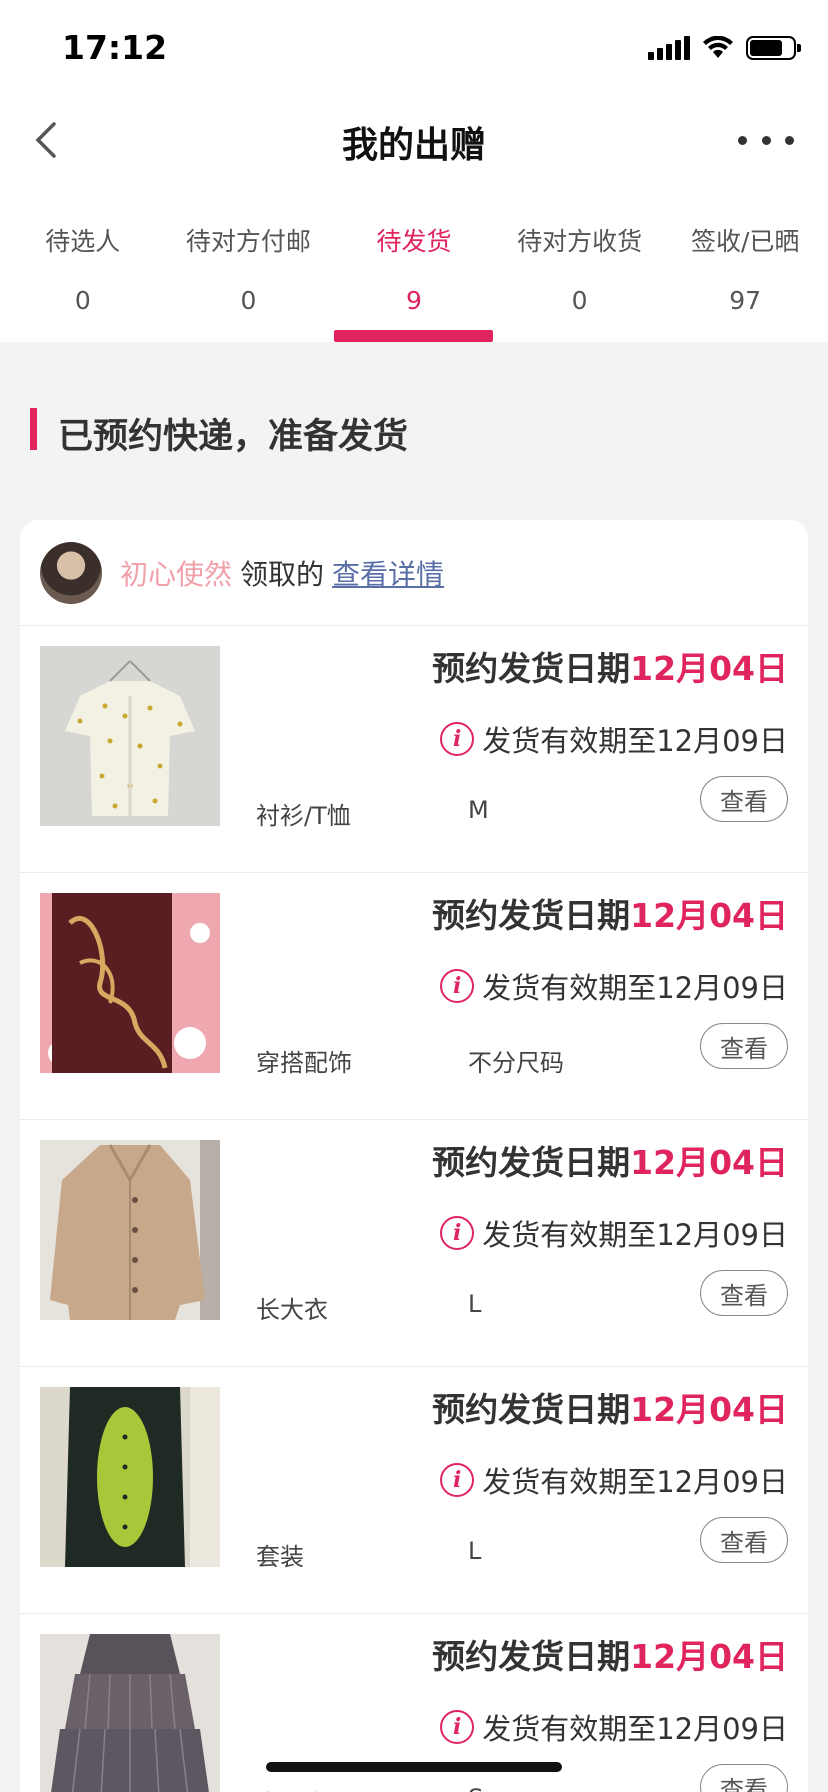 The width and height of the screenshot is (828, 1792). I want to click on status-icons, so click(724, 48).